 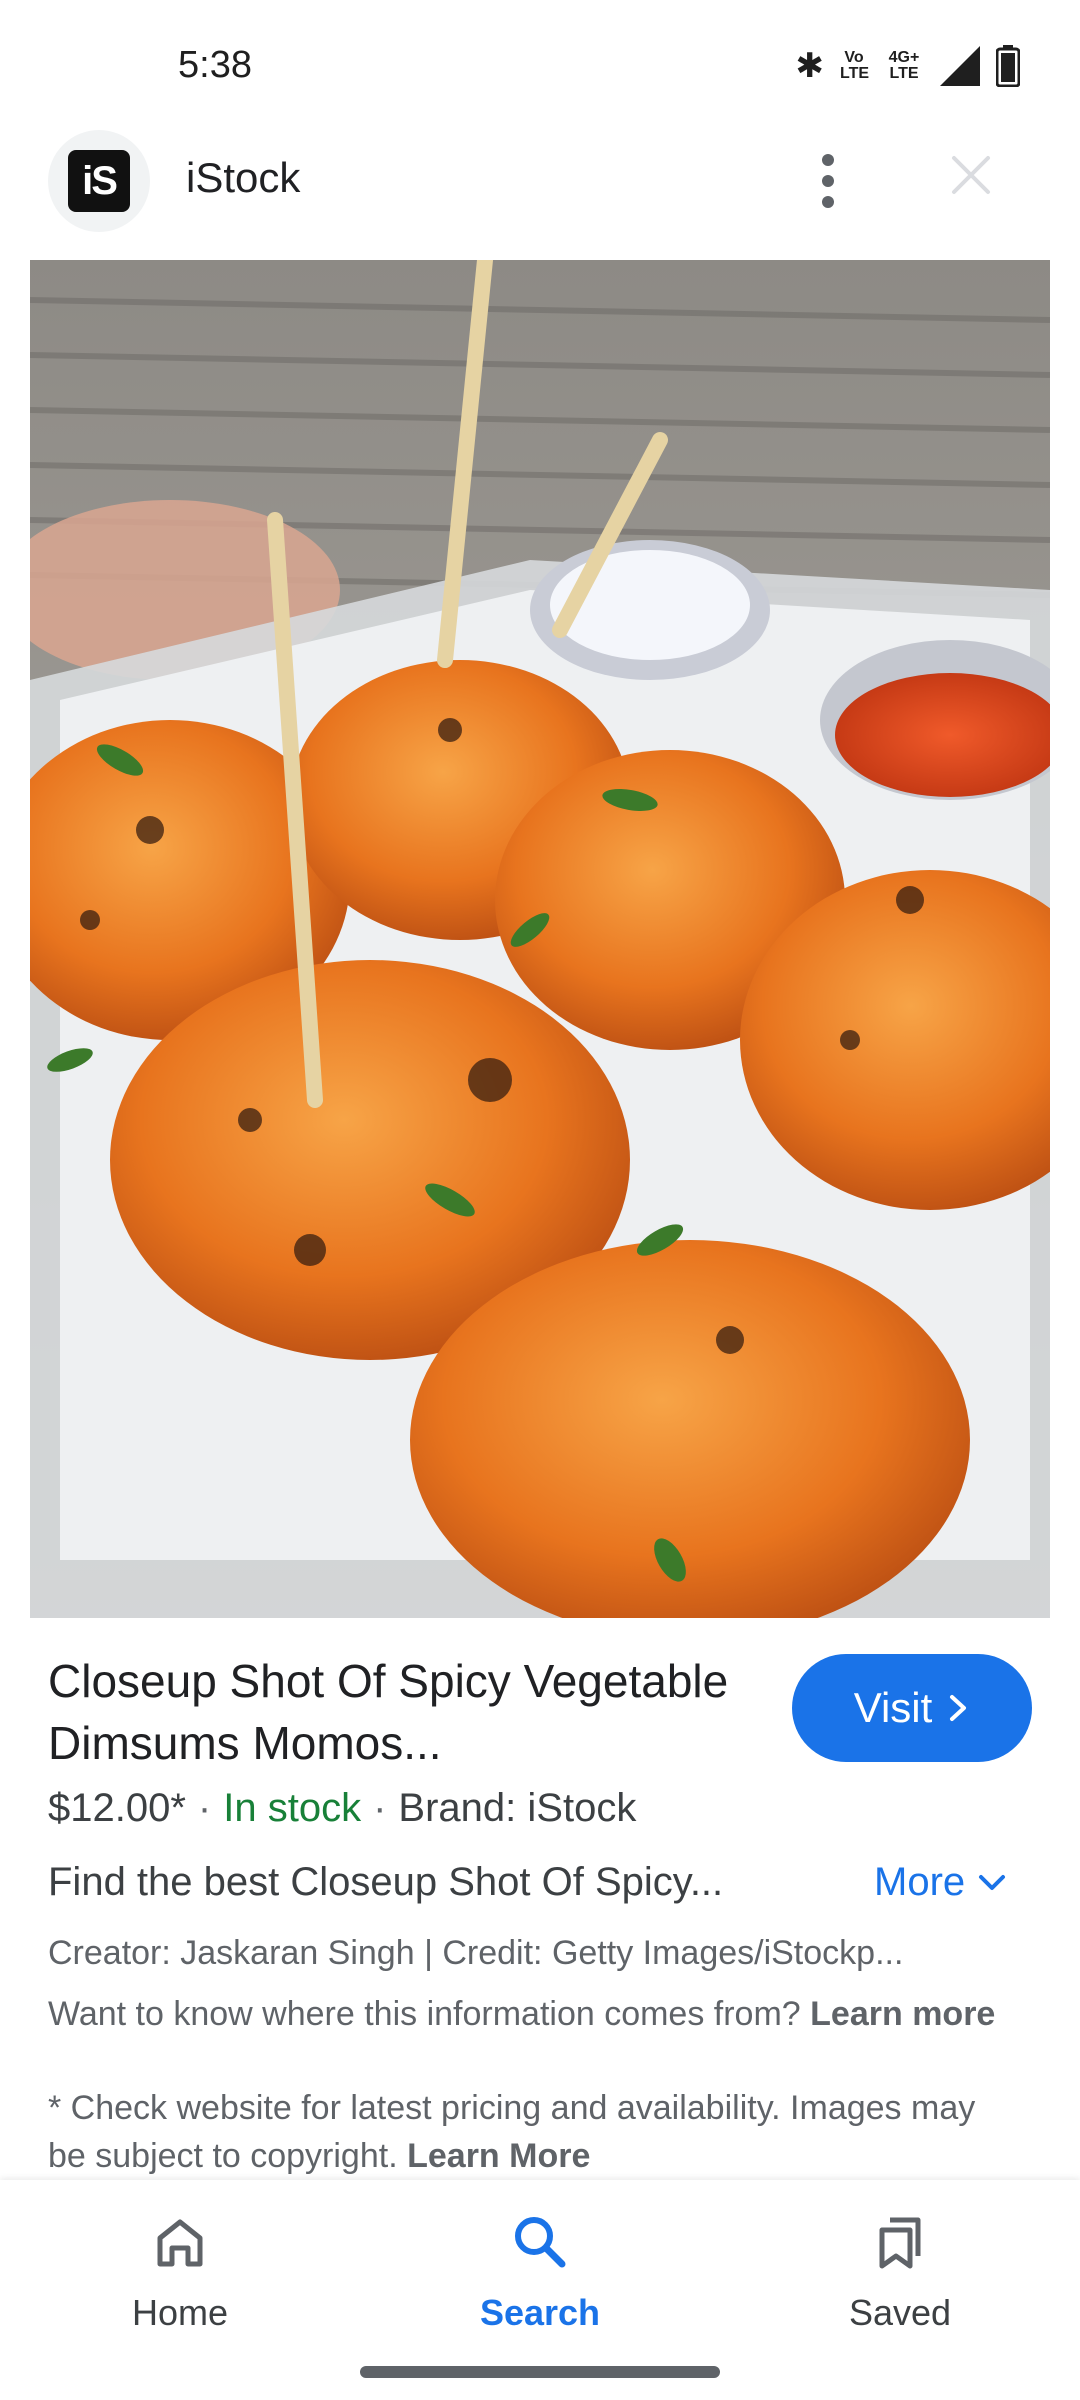 I want to click on status-icons: ✱ Vo LTE 4G+ LTE, so click(x=907, y=66).